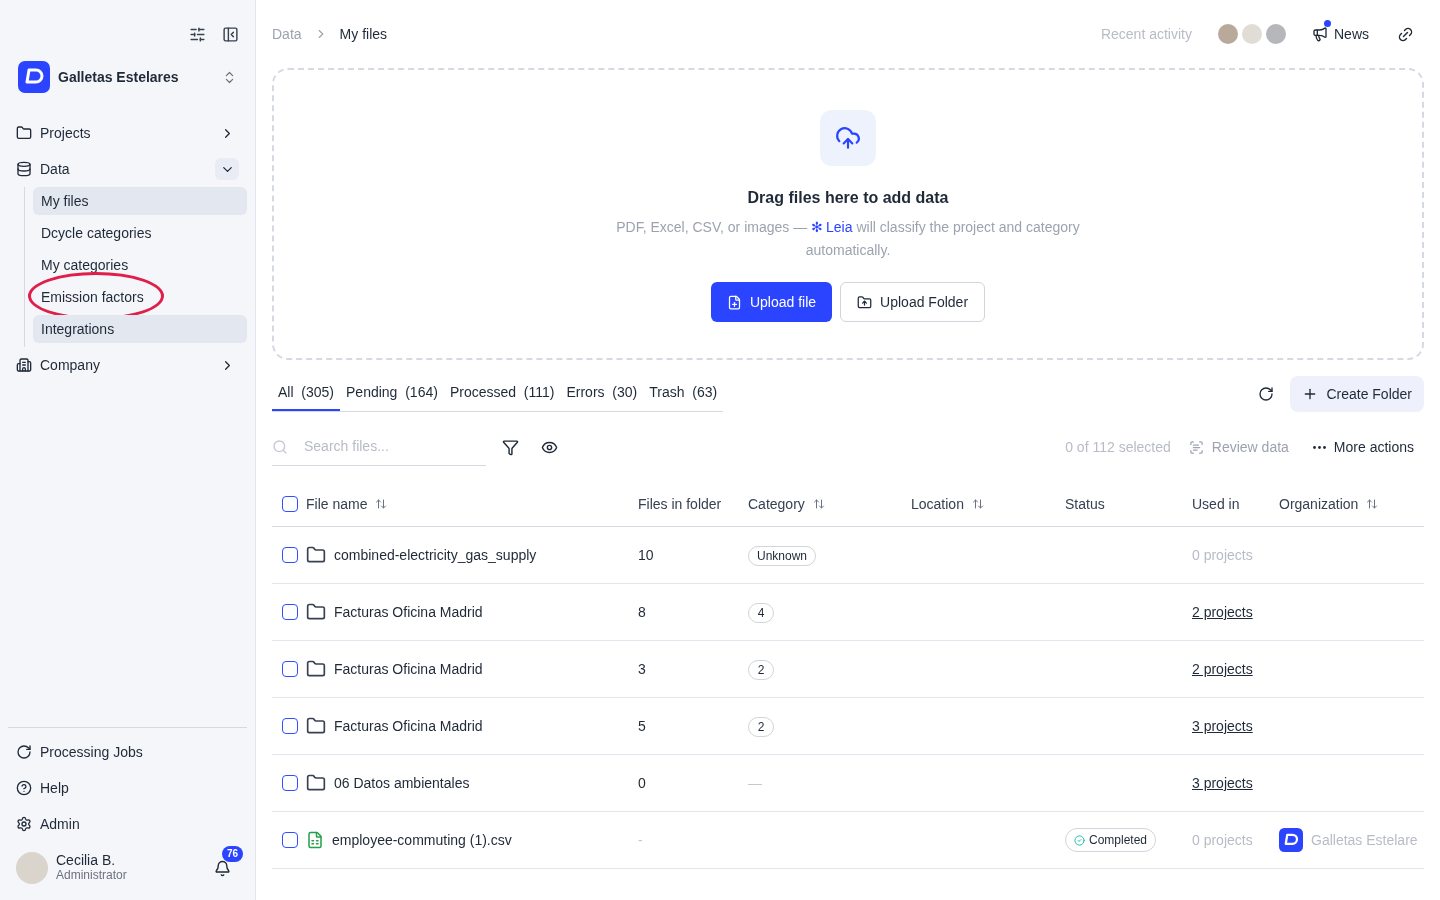  Describe the element at coordinates (127, 752) in the screenshot. I see `footer-nav-item: Processing Jobs` at that location.